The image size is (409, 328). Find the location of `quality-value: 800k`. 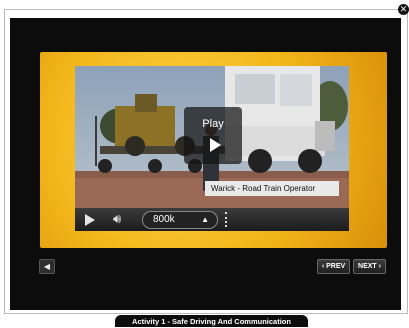

quality-value: 800k is located at coordinates (164, 219).